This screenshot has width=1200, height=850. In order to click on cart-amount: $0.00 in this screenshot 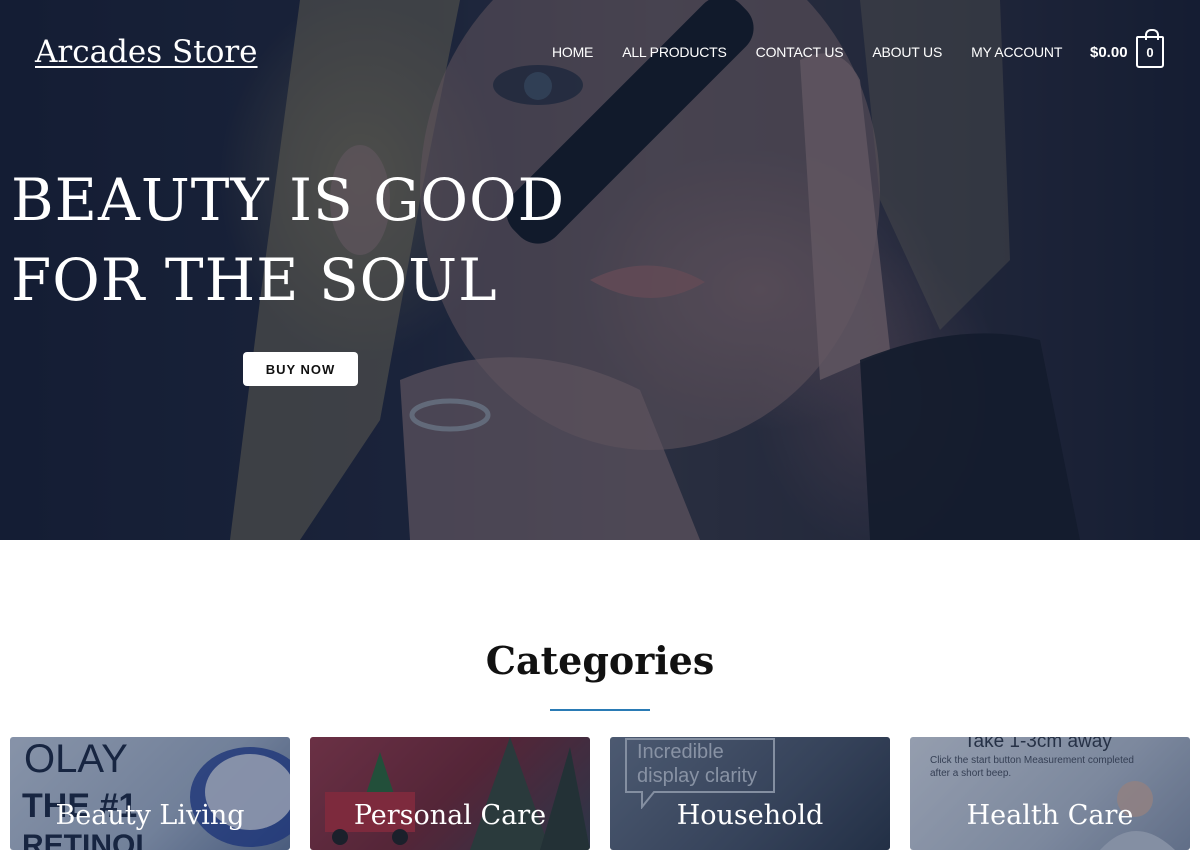, I will do `click(1109, 52)`.